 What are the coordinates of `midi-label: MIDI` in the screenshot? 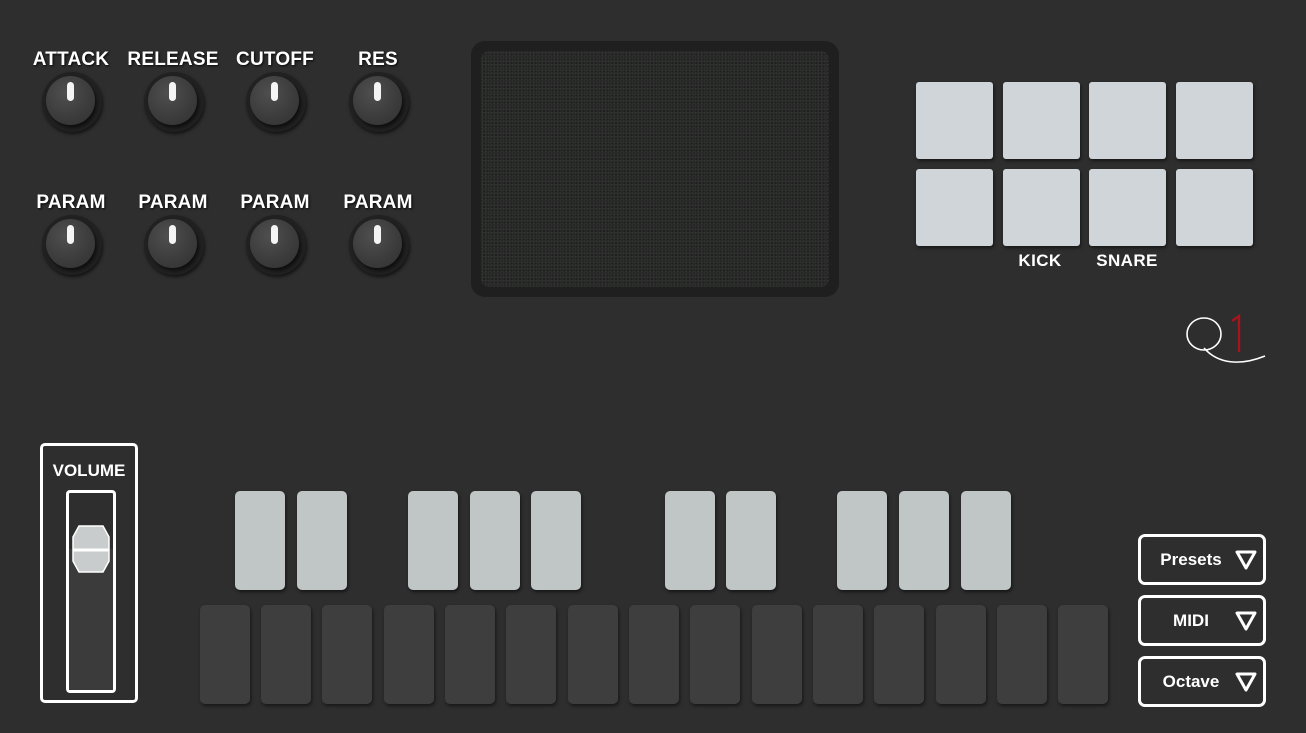 It's located at (1191, 620).